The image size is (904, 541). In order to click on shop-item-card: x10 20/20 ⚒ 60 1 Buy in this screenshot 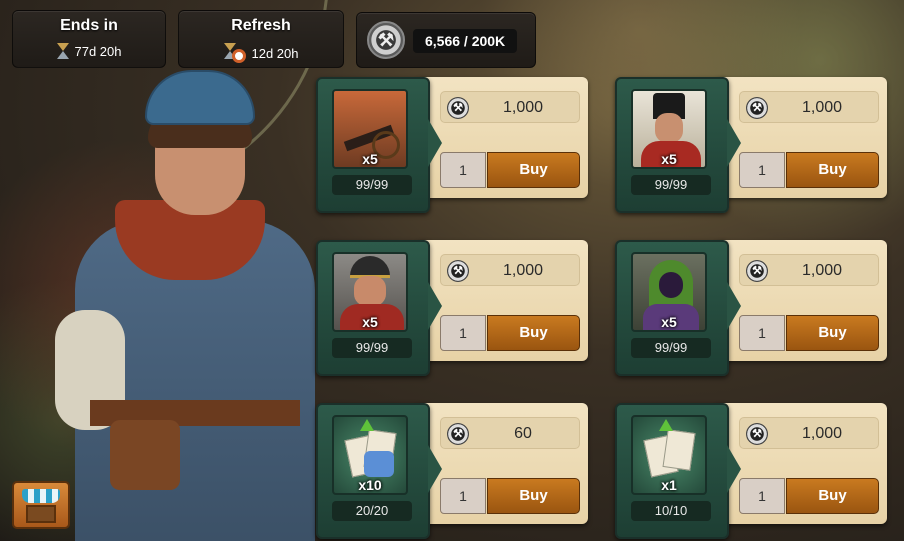, I will do `click(452, 471)`.